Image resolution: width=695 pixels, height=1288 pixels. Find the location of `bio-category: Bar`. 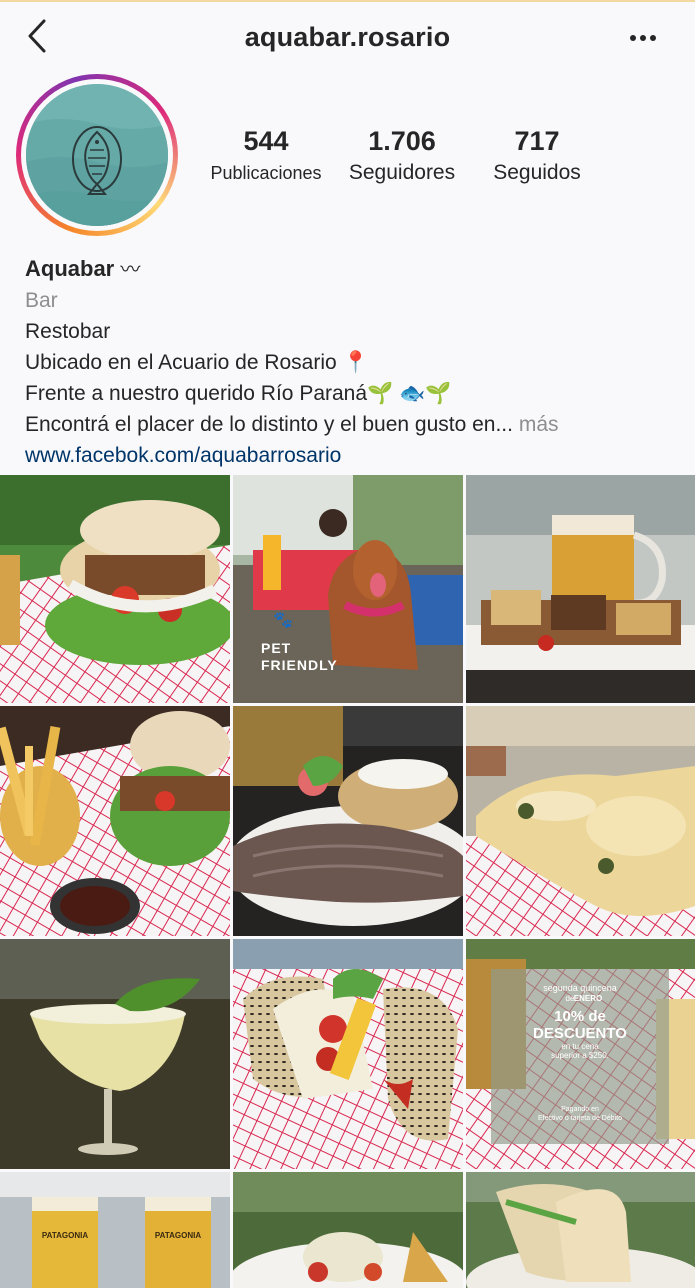

bio-category: Bar is located at coordinates (41, 300).